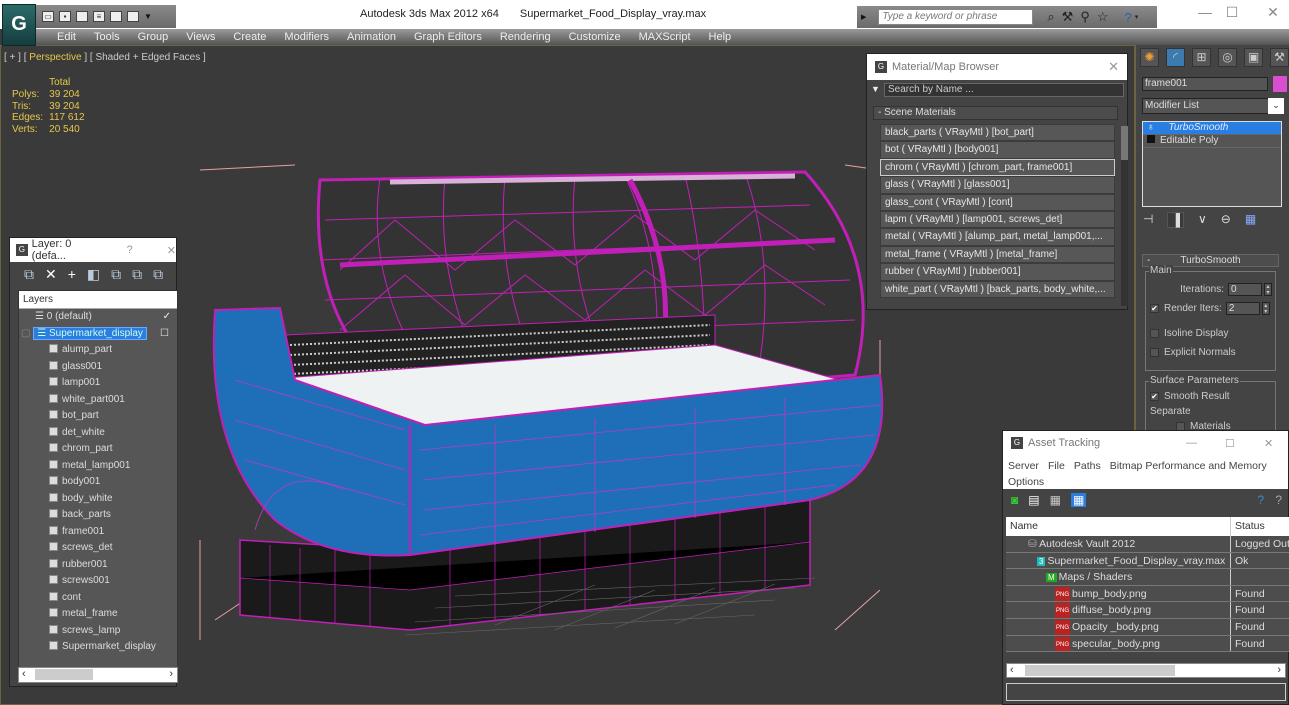 The height and width of the screenshot is (705, 1289). I want to click on scene-materials-group: - Scene Materials, so click(995, 113).